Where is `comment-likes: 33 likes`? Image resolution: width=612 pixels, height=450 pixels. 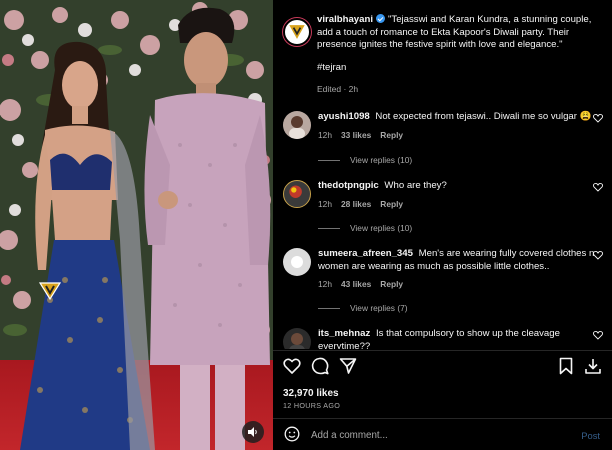
comment-likes: 33 likes is located at coordinates (356, 135).